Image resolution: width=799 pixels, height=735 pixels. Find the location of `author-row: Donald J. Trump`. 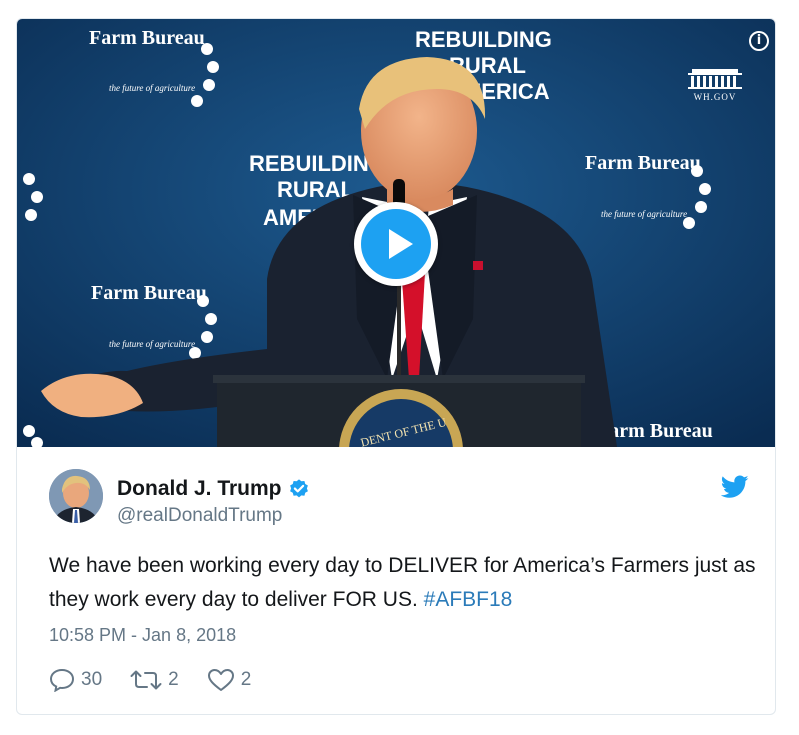

author-row: Donald J. Trump is located at coordinates (213, 489).